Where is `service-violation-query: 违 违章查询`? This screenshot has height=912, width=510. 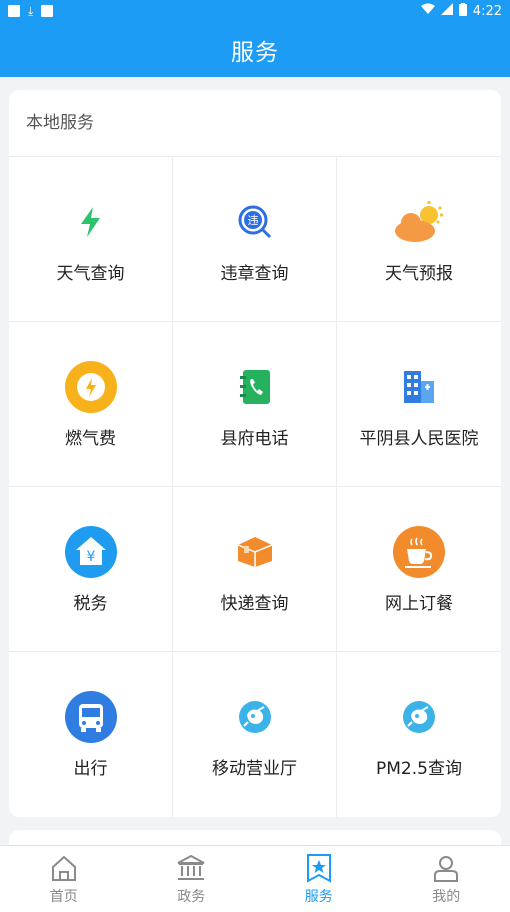 service-violation-query: 违 违章查询 is located at coordinates (255, 239).